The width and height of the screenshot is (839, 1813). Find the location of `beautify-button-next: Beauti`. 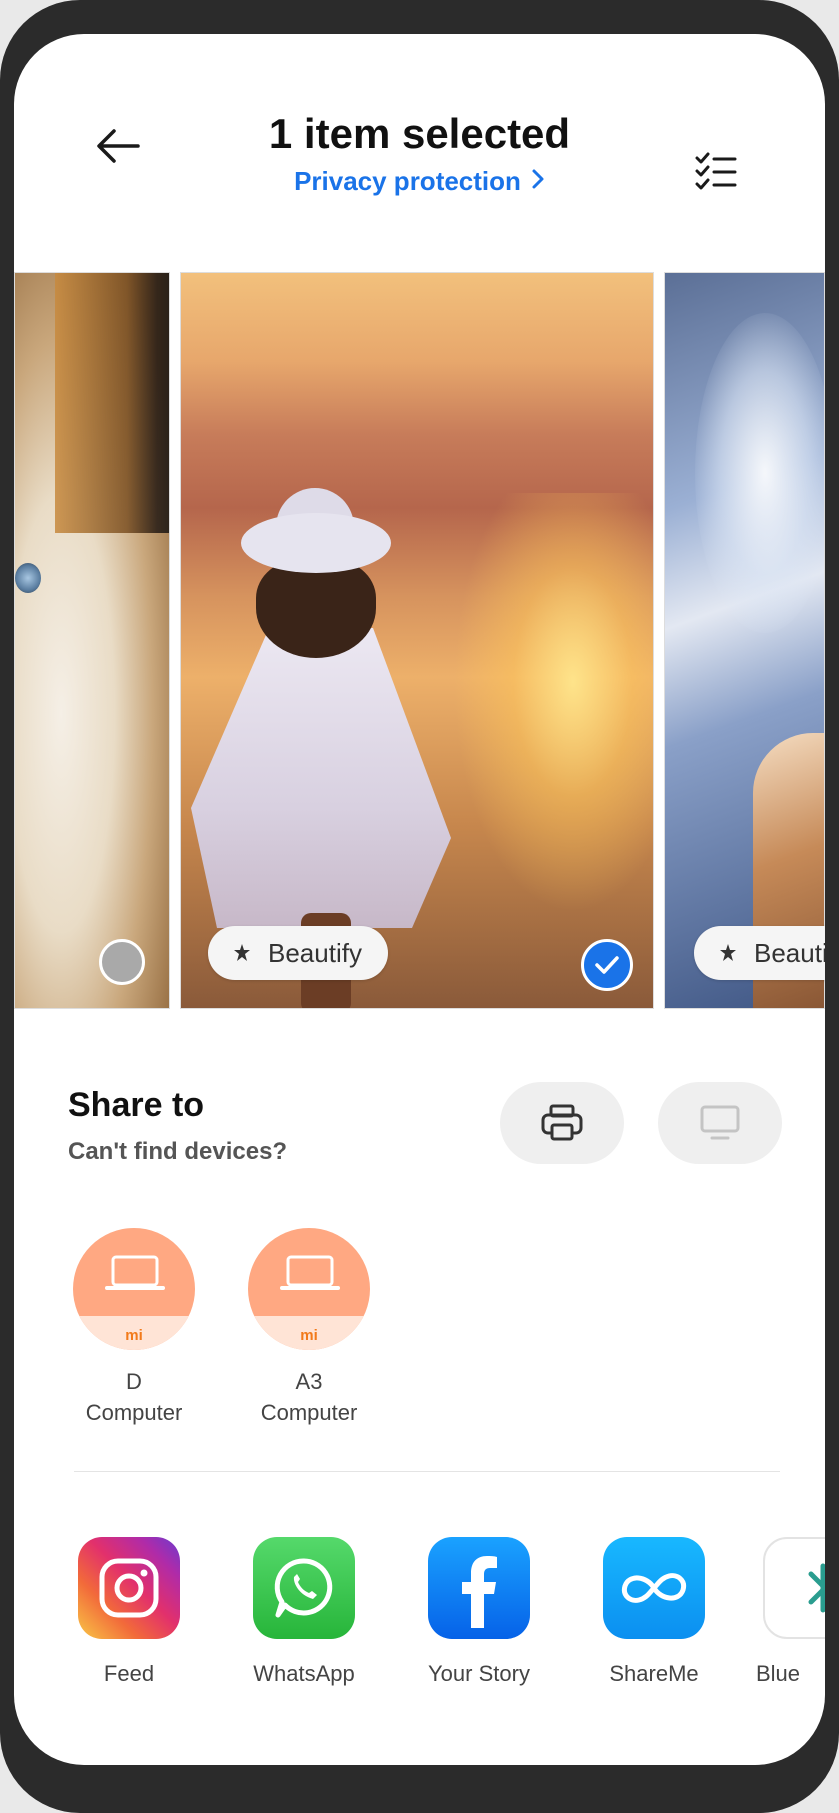

beautify-button-next: Beauti is located at coordinates (759, 953).